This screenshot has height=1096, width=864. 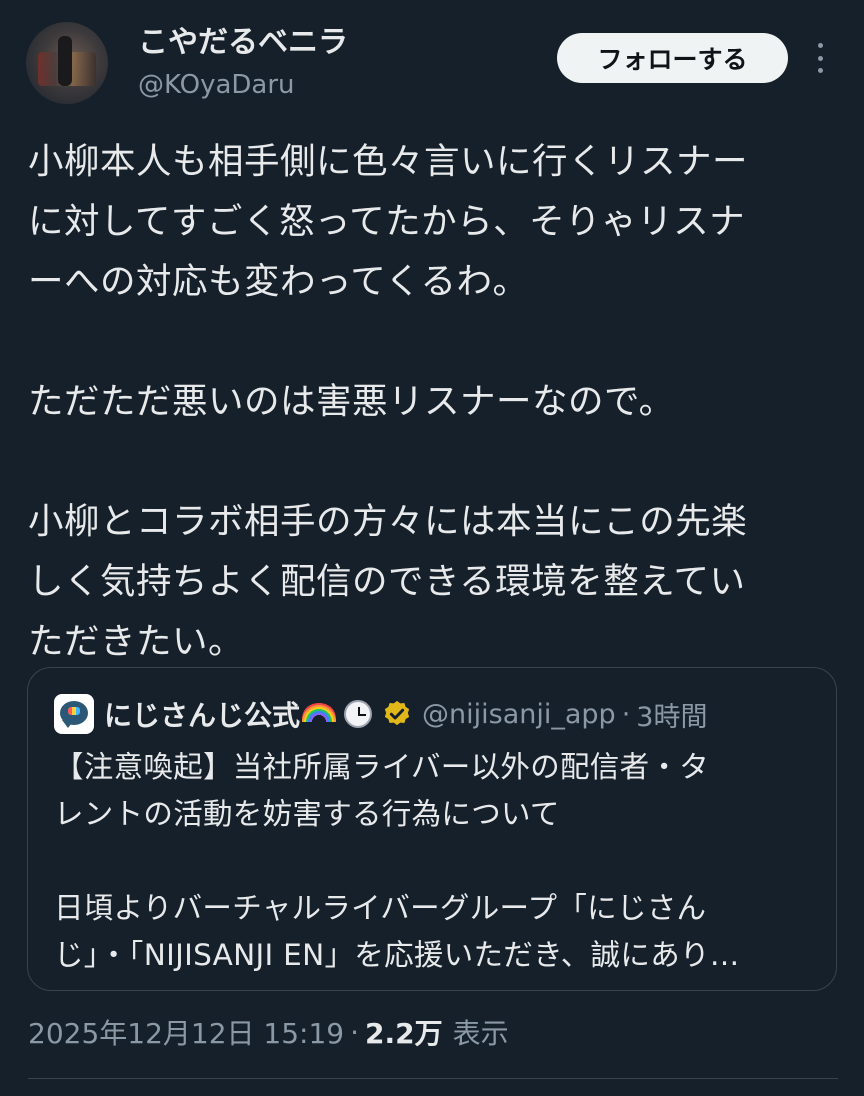 What do you see at coordinates (672, 58) in the screenshot?
I see `follow-button: フォローする` at bounding box center [672, 58].